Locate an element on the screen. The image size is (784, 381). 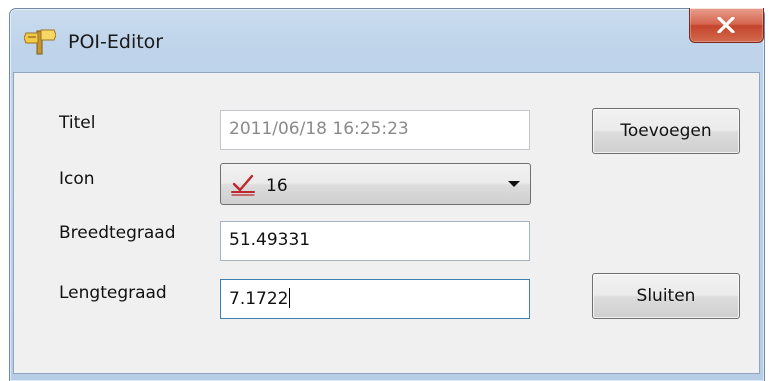
breedtegraad-input: 51.49331 is located at coordinates (375, 241).